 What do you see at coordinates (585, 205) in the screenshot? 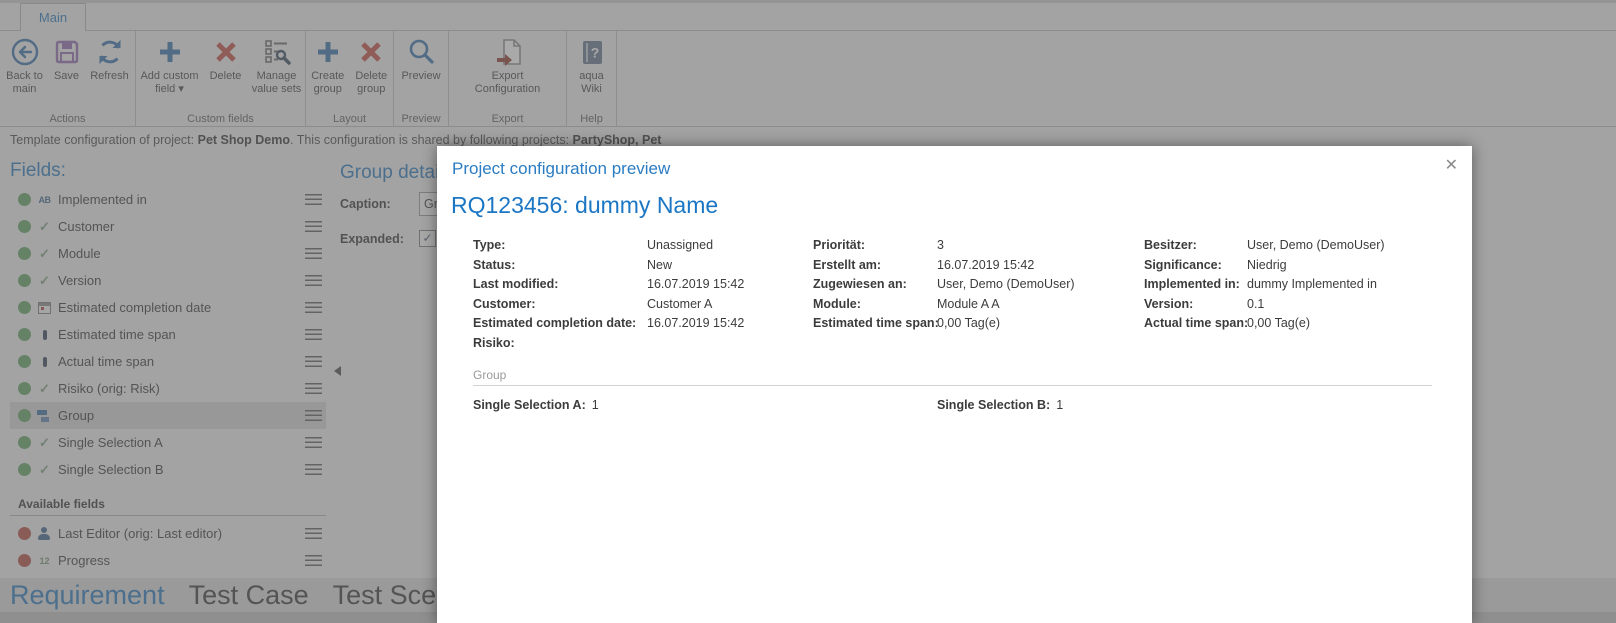
I see `requirement-title: RQ123456: dummy Name` at bounding box center [585, 205].